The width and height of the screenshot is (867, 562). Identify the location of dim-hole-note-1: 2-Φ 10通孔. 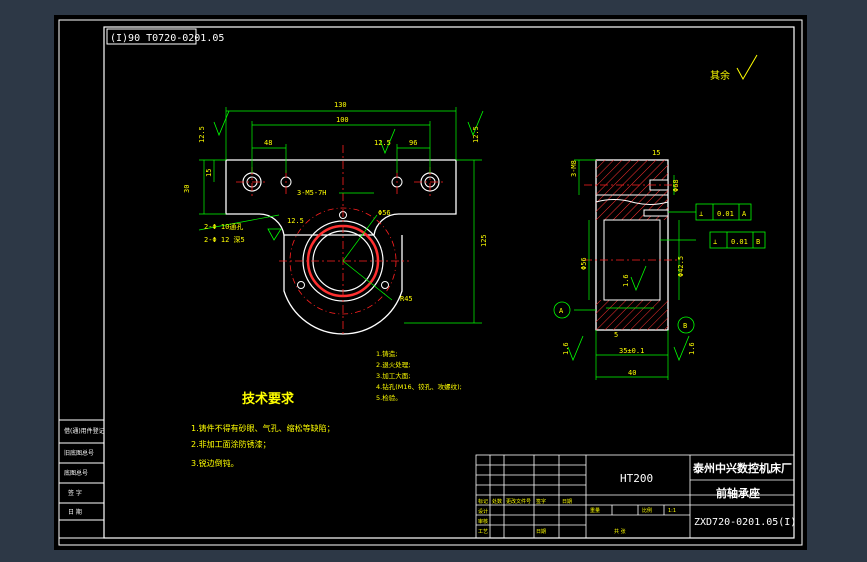
(223, 226).